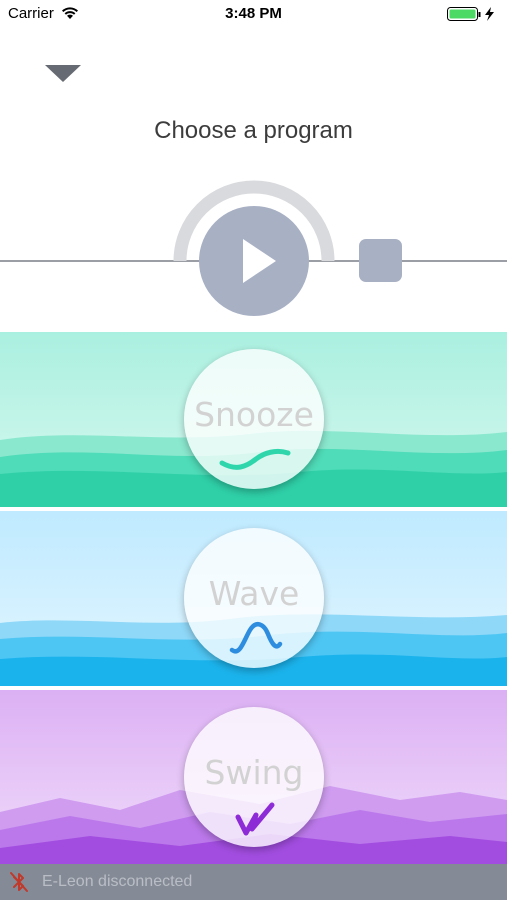  I want to click on program-button-wave: Wave, so click(254, 598).